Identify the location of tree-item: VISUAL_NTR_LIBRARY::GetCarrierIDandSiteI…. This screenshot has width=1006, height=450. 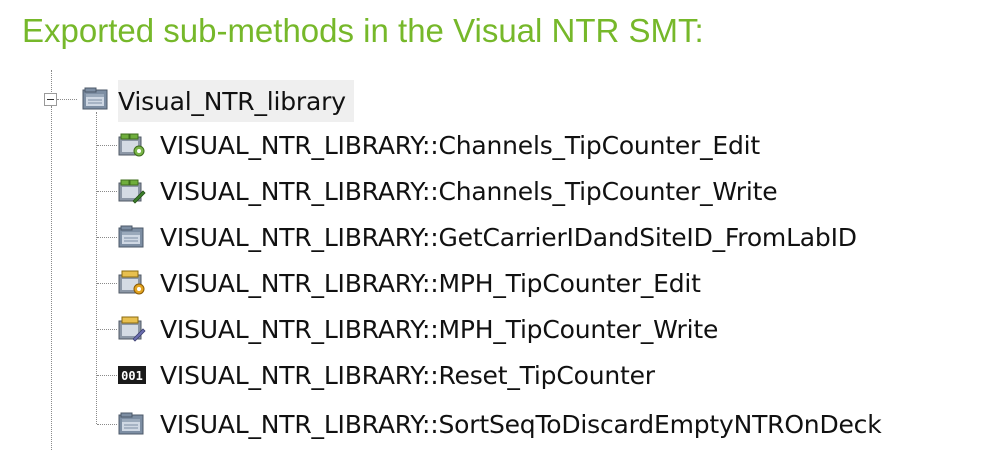
(508, 237).